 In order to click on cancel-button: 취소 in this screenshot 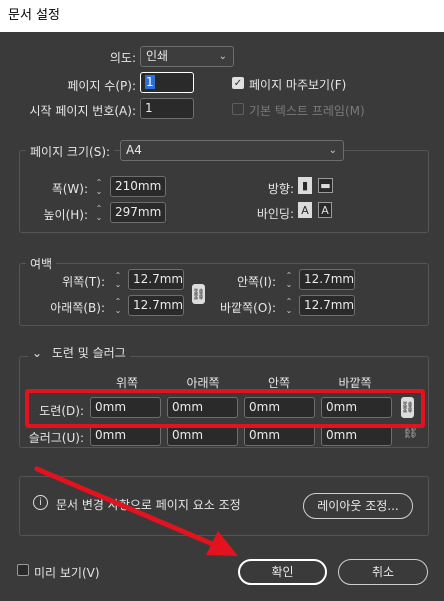, I will do `click(383, 572)`.